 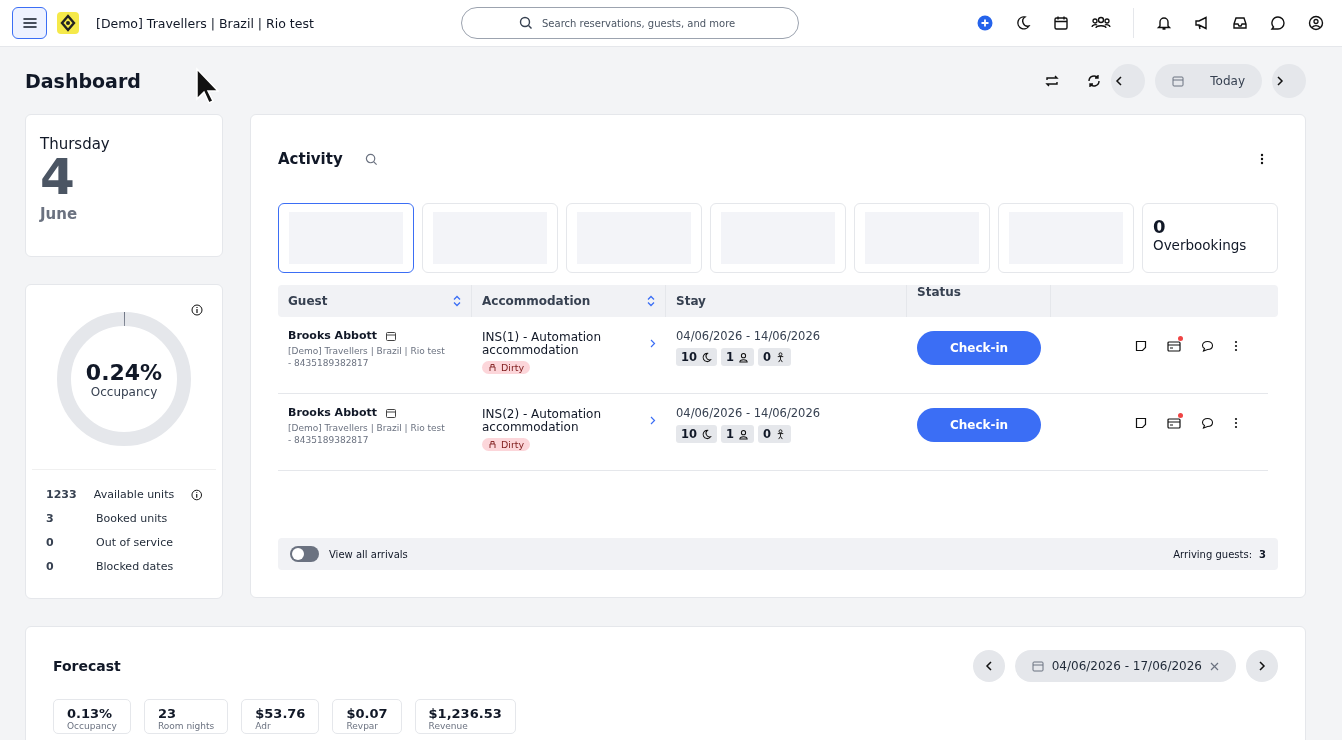 What do you see at coordinates (1240, 23) in the screenshot?
I see `inbox-icon` at bounding box center [1240, 23].